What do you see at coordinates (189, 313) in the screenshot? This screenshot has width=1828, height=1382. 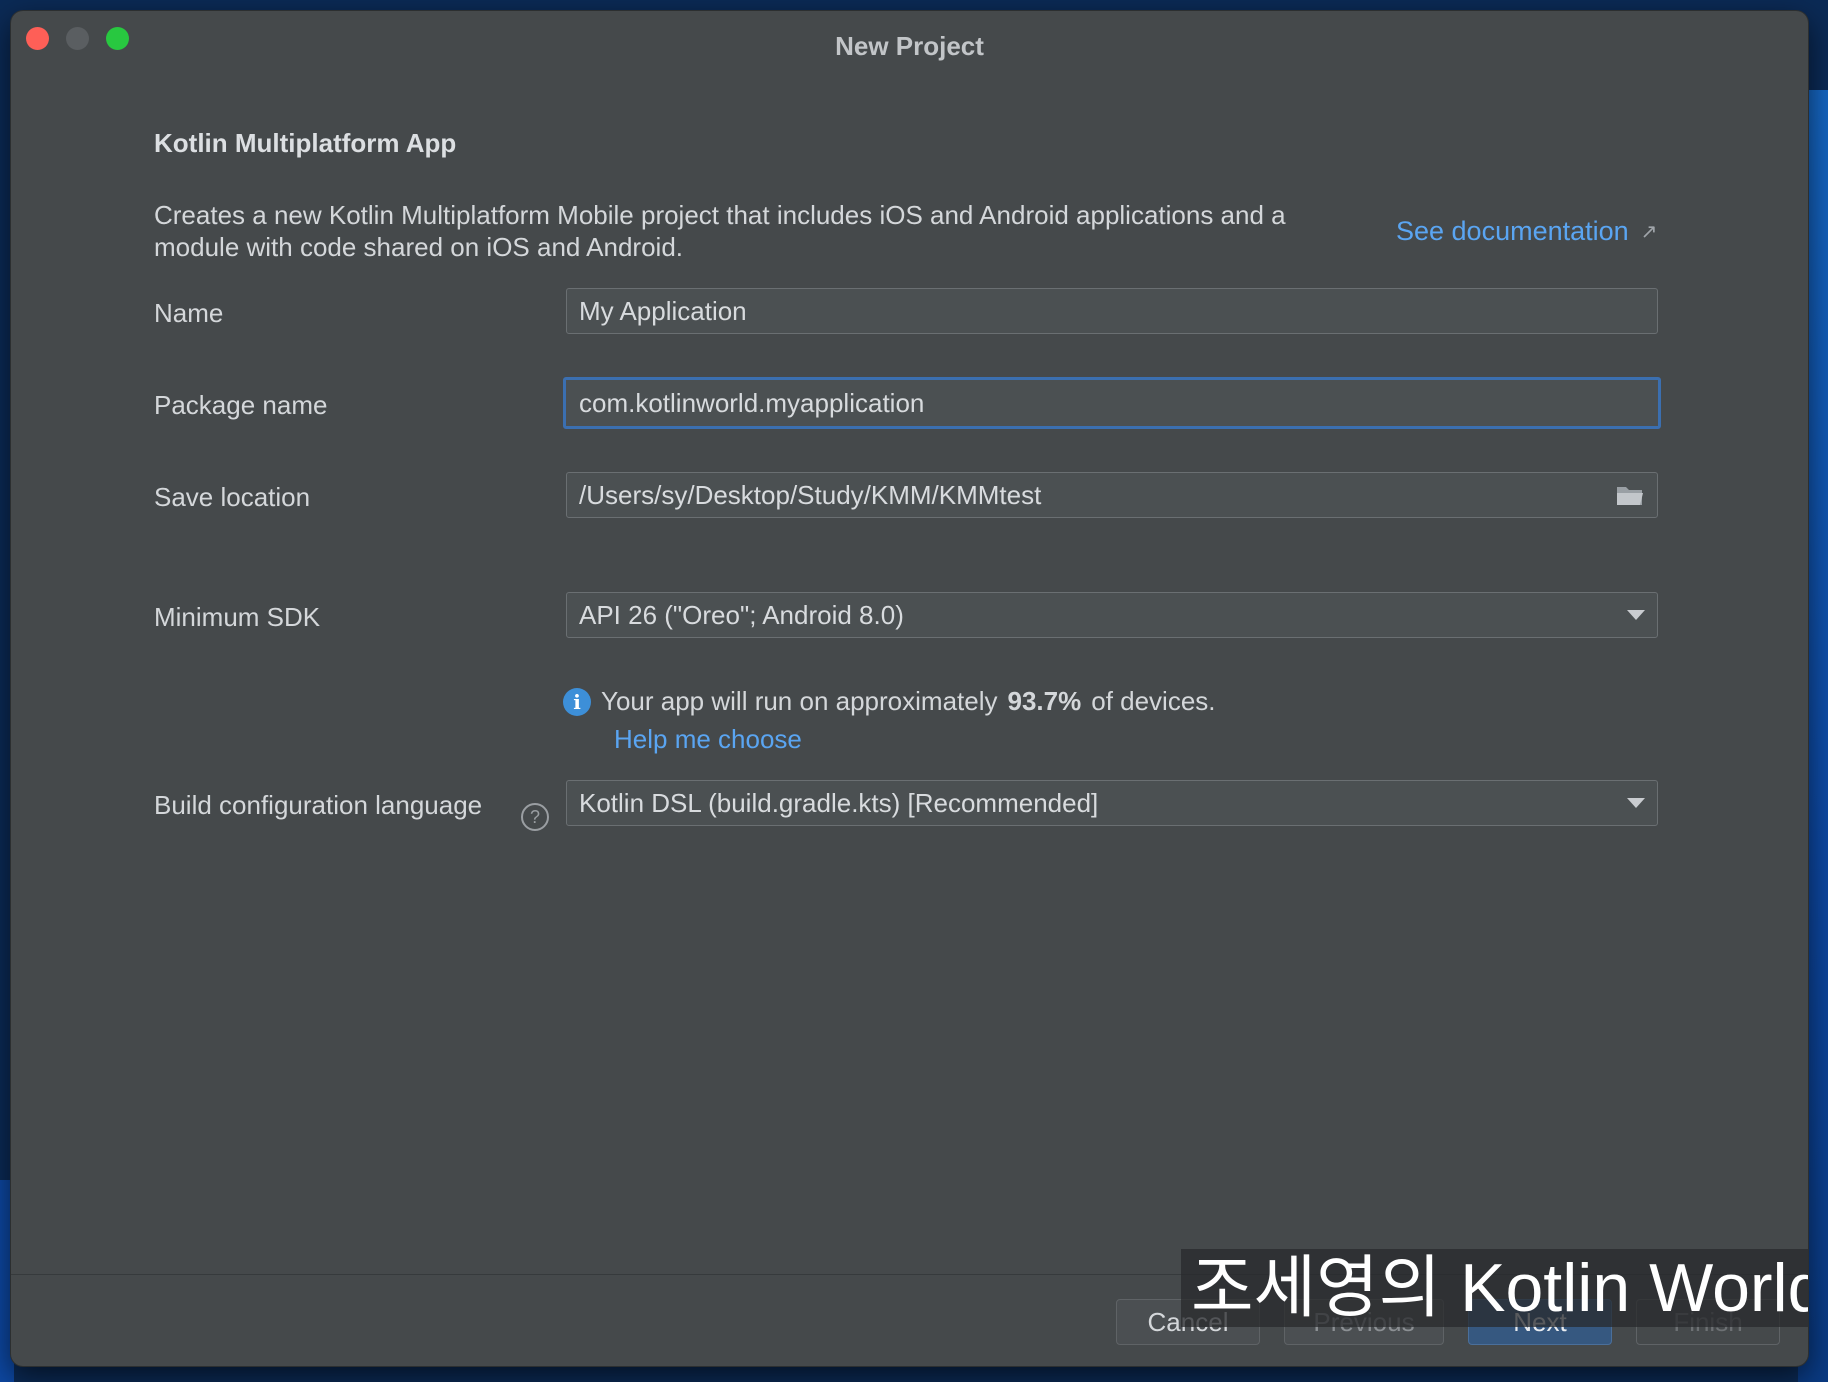 I see `name-label: Name` at bounding box center [189, 313].